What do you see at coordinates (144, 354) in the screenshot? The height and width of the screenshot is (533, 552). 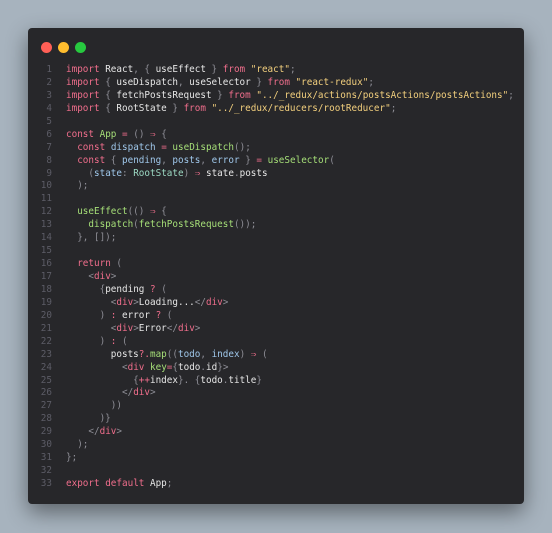 I see `code-token: ?.` at bounding box center [144, 354].